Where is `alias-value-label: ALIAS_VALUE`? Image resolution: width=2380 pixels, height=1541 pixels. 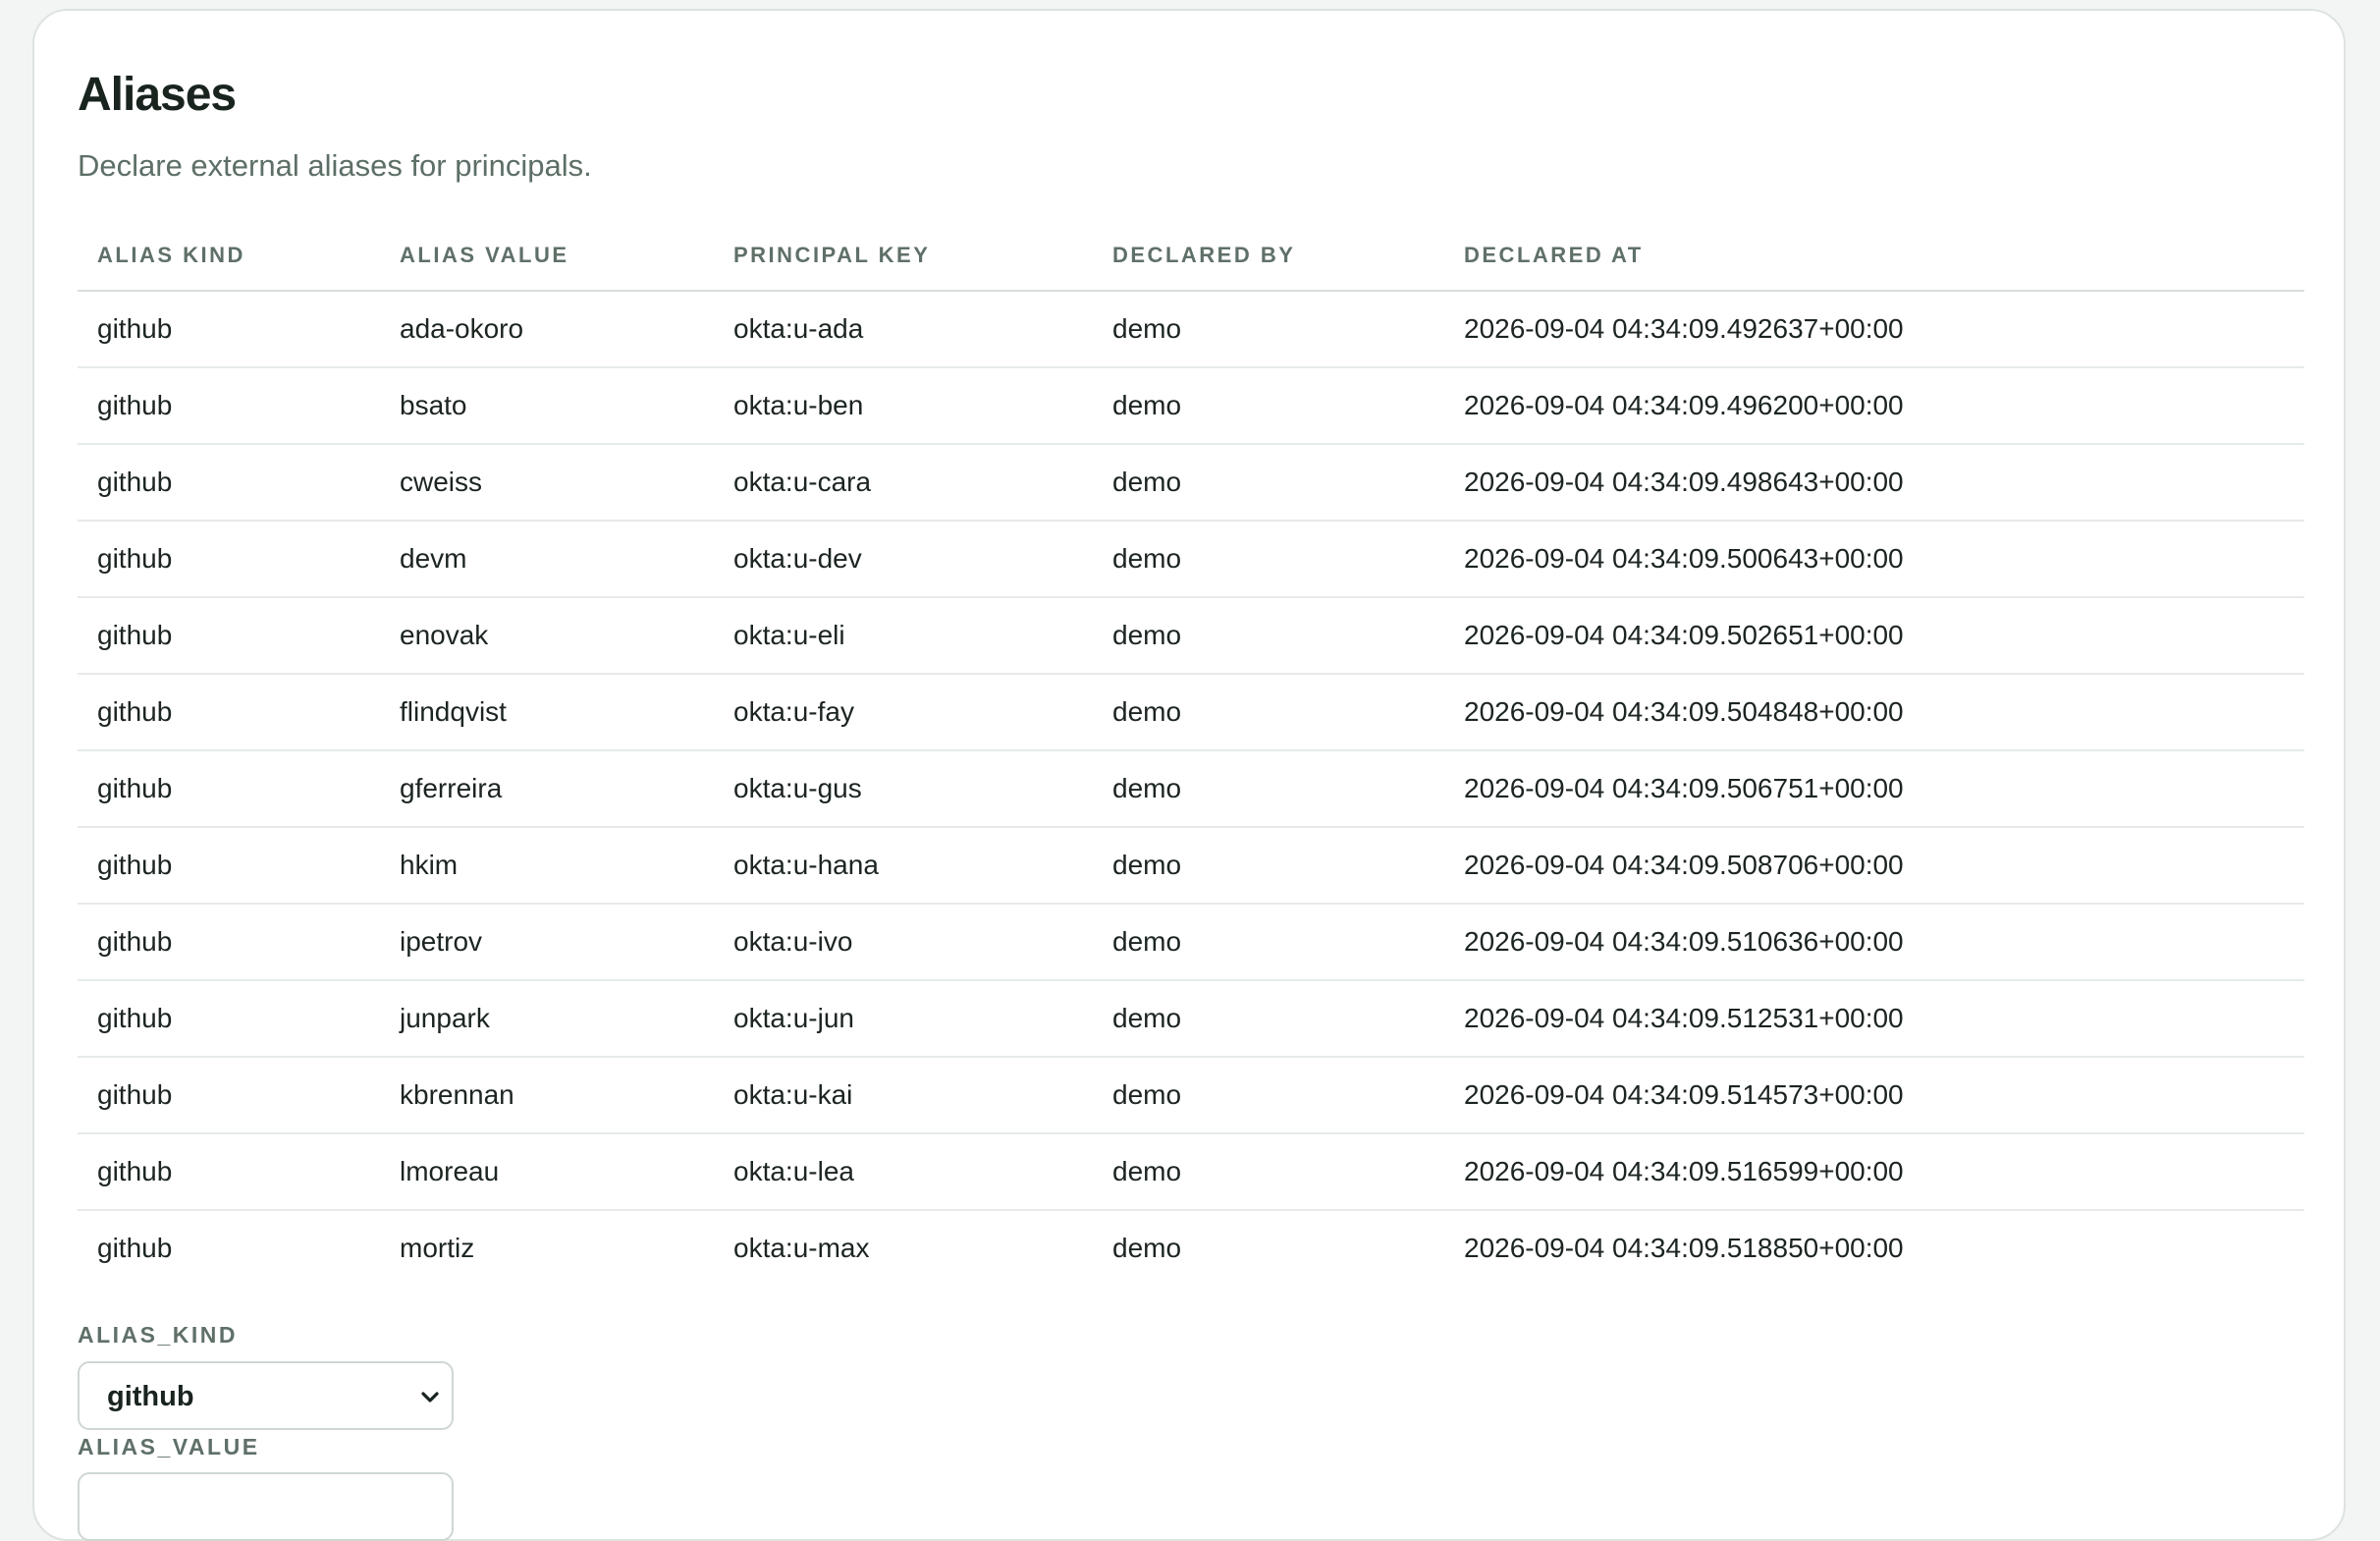 alias-value-label: ALIAS_VALUE is located at coordinates (169, 1446).